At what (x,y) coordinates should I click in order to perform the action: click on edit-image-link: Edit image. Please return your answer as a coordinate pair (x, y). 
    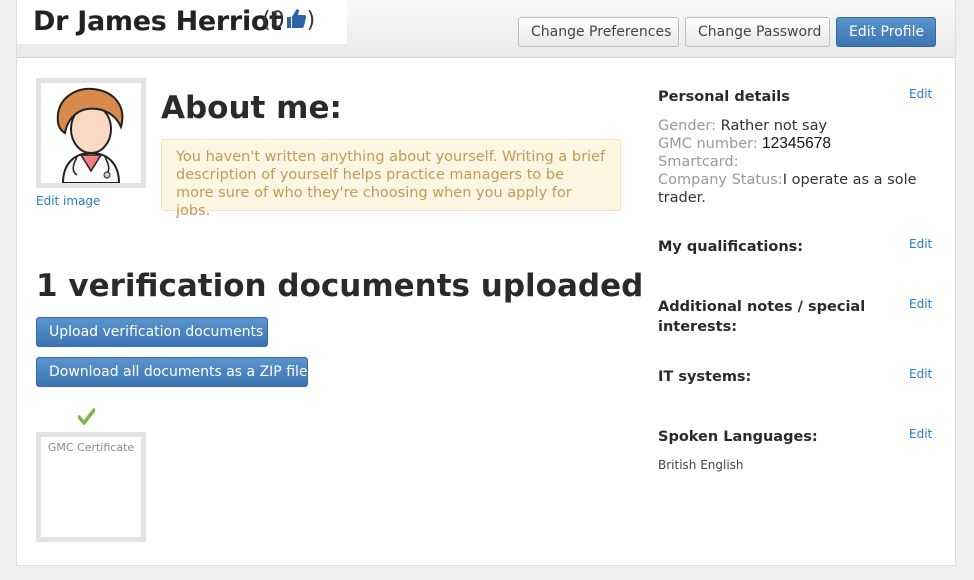
    Looking at the image, I should click on (68, 201).